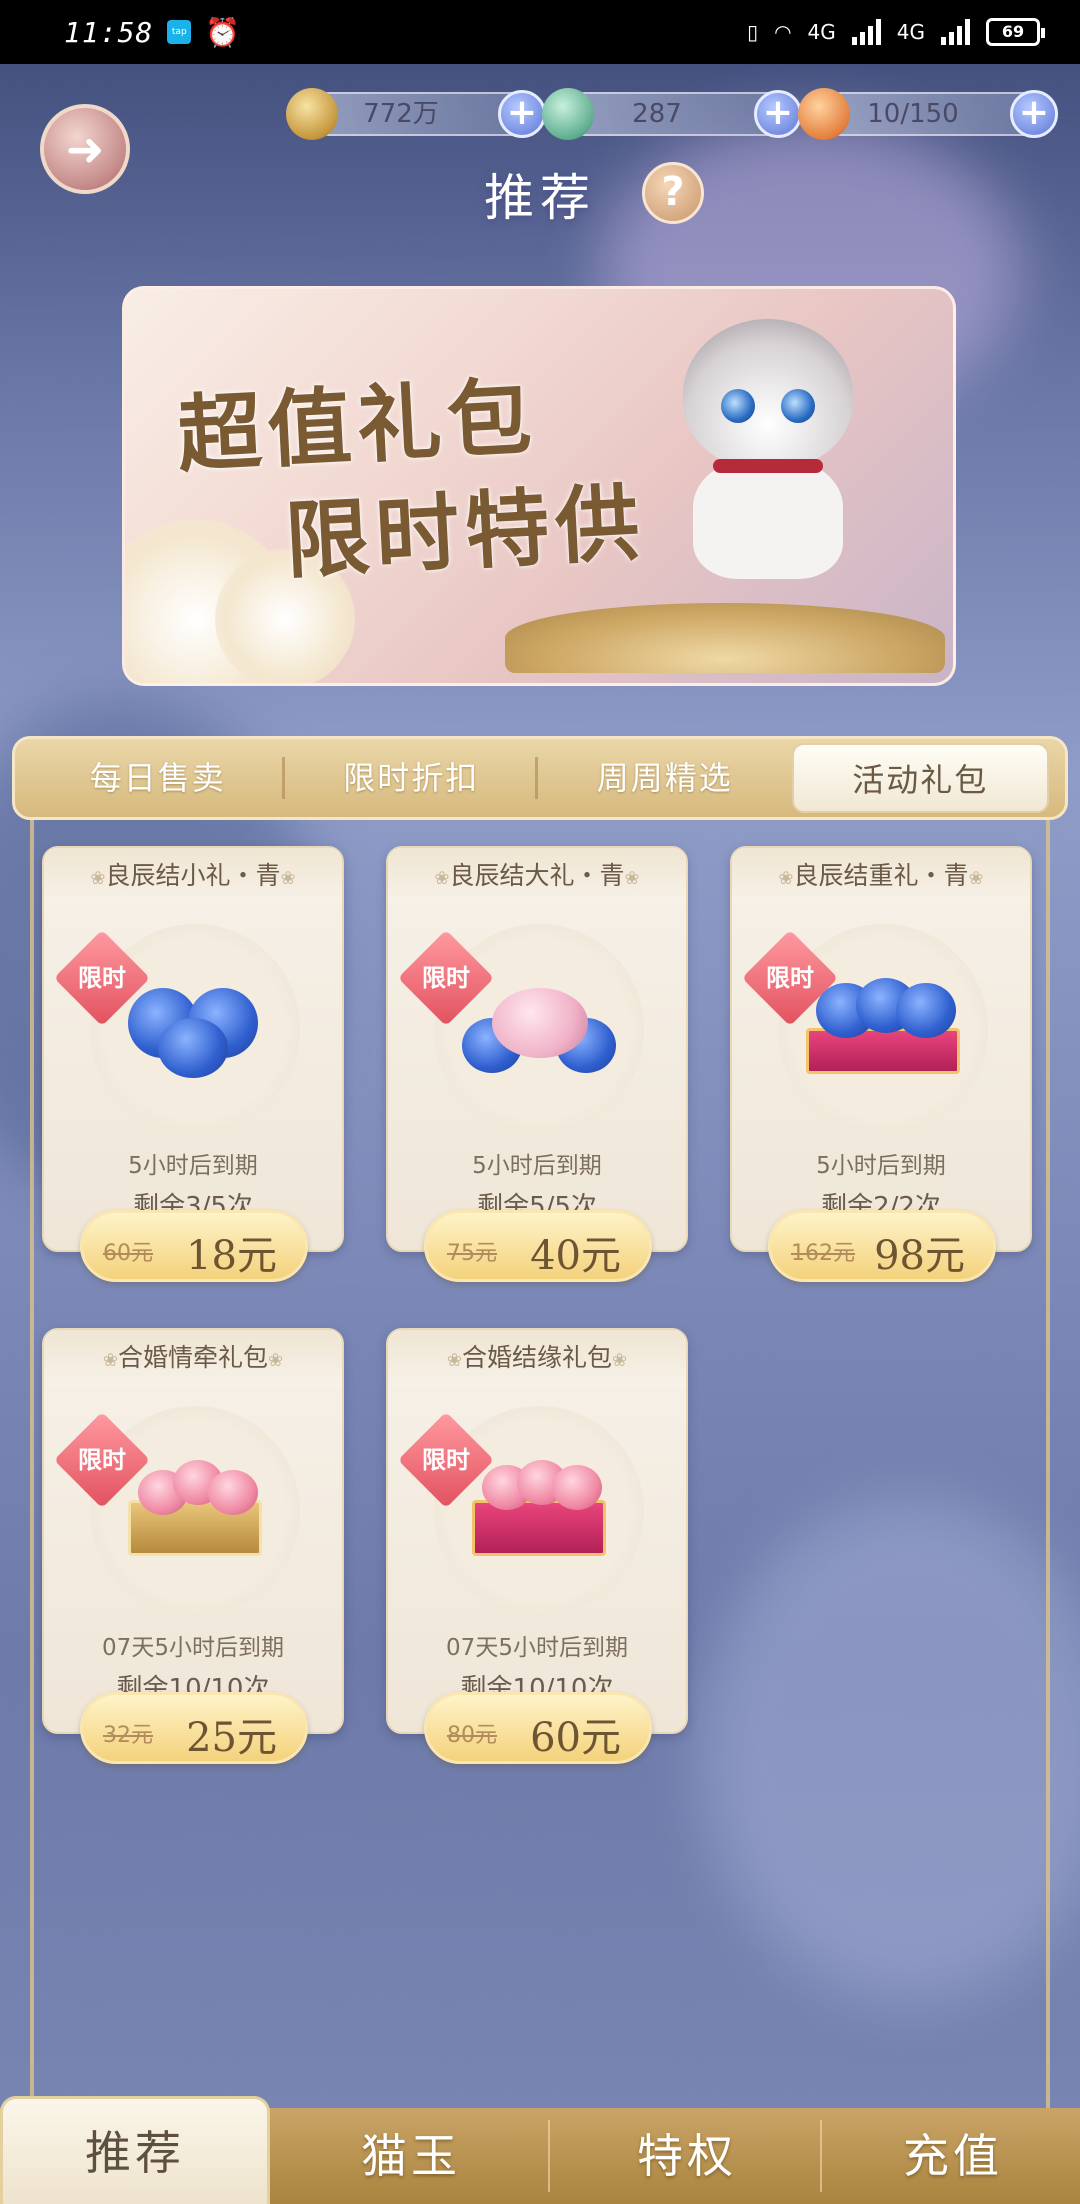 The height and width of the screenshot is (2204, 1080). I want to click on wifi-icon: ◠, so click(783, 32).